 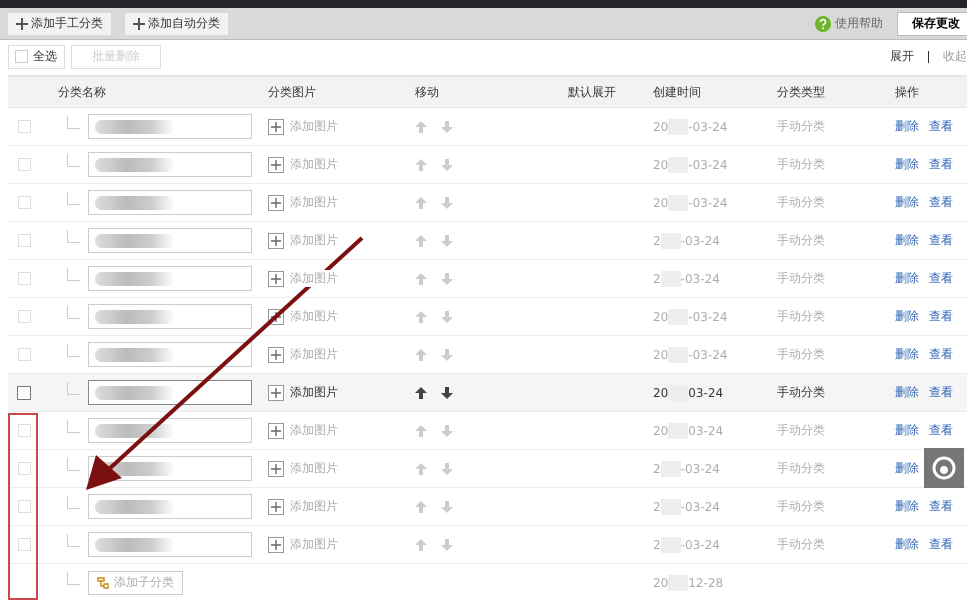 I want to click on up-arrow-icon, so click(x=421, y=392).